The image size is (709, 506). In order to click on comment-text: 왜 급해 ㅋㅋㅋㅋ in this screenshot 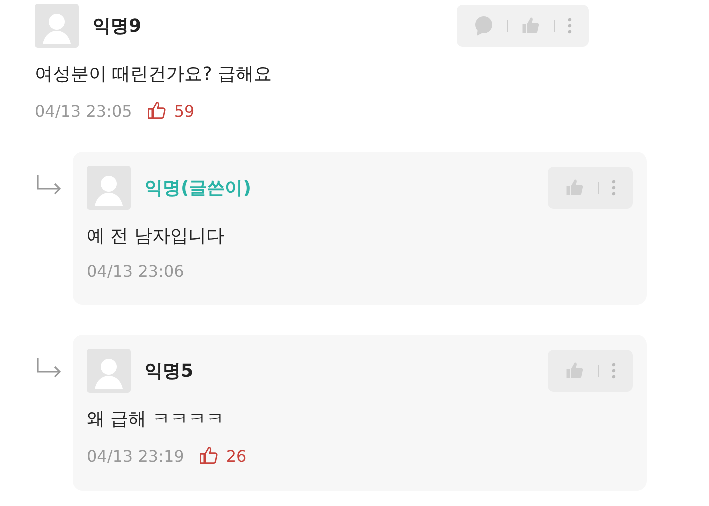, I will do `click(156, 419)`.